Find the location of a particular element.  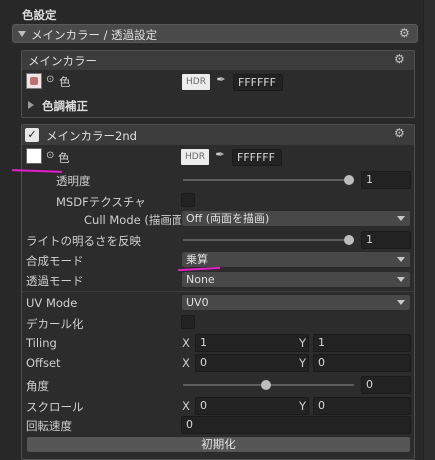

angle-slider-knob is located at coordinates (266, 385).